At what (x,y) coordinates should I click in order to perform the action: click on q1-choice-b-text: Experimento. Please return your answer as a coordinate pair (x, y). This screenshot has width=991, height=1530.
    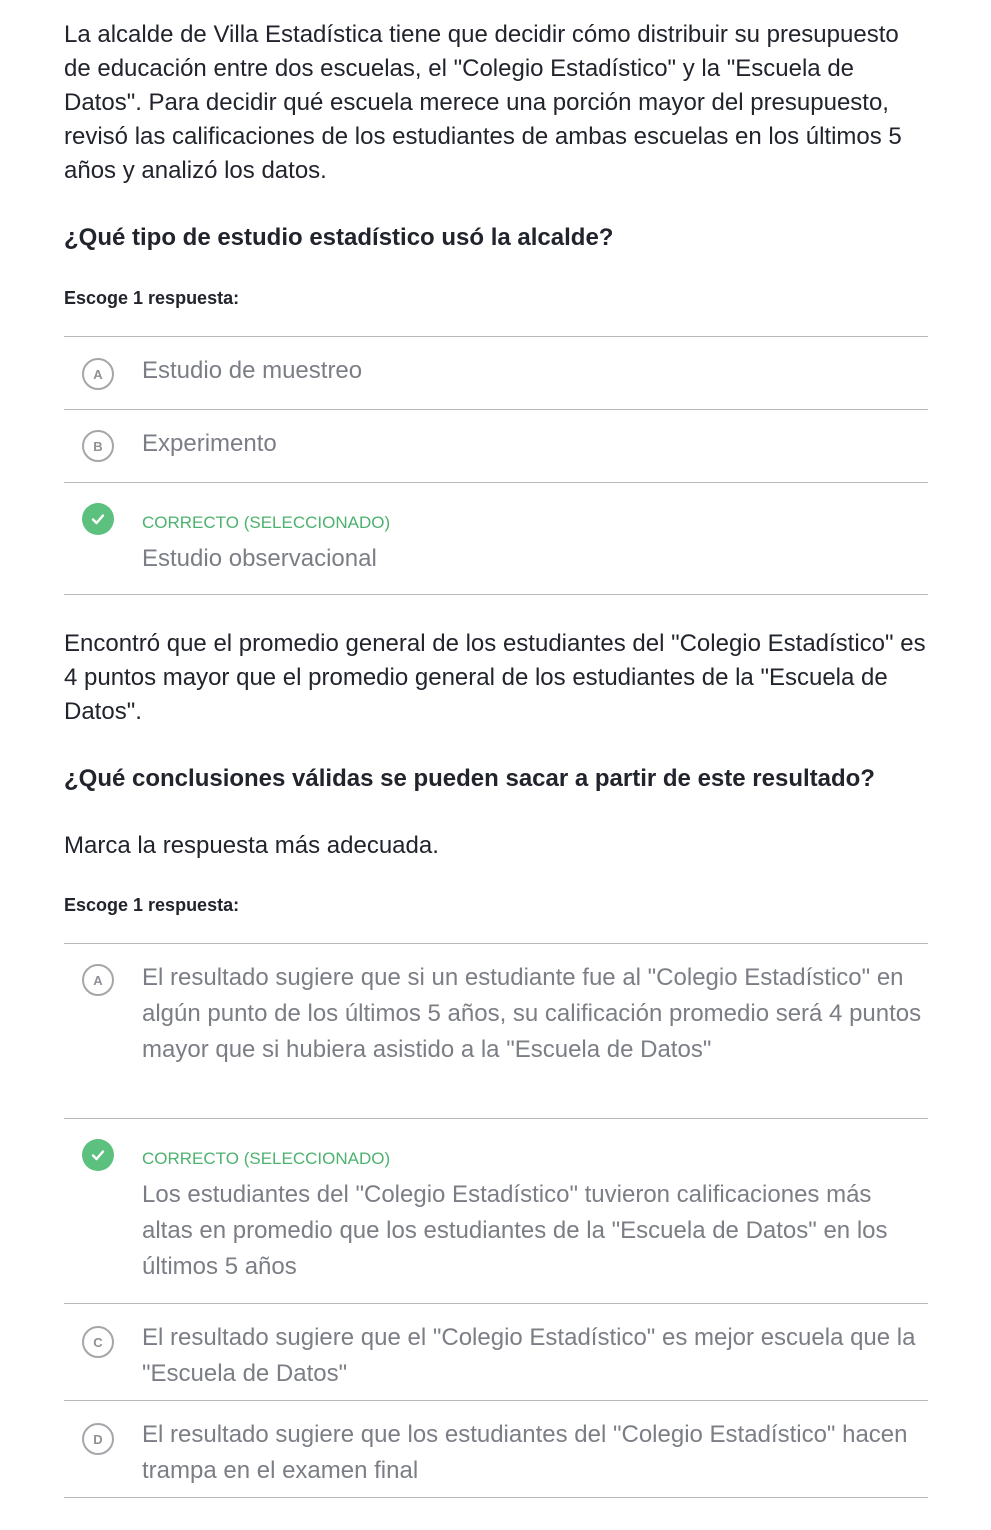
    Looking at the image, I should click on (209, 443).